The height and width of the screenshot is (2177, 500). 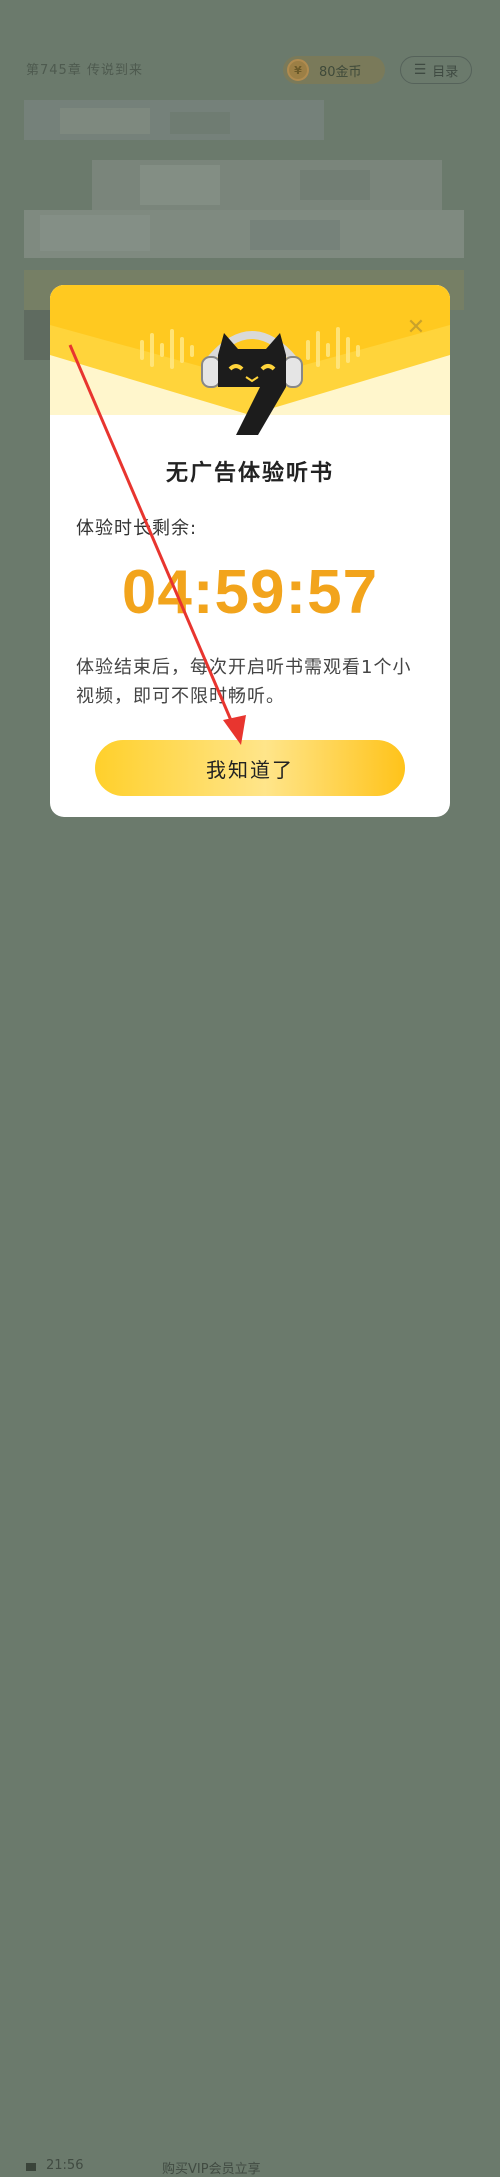 What do you see at coordinates (249, 473) in the screenshot?
I see `modal-title: 无广告体验听书` at bounding box center [249, 473].